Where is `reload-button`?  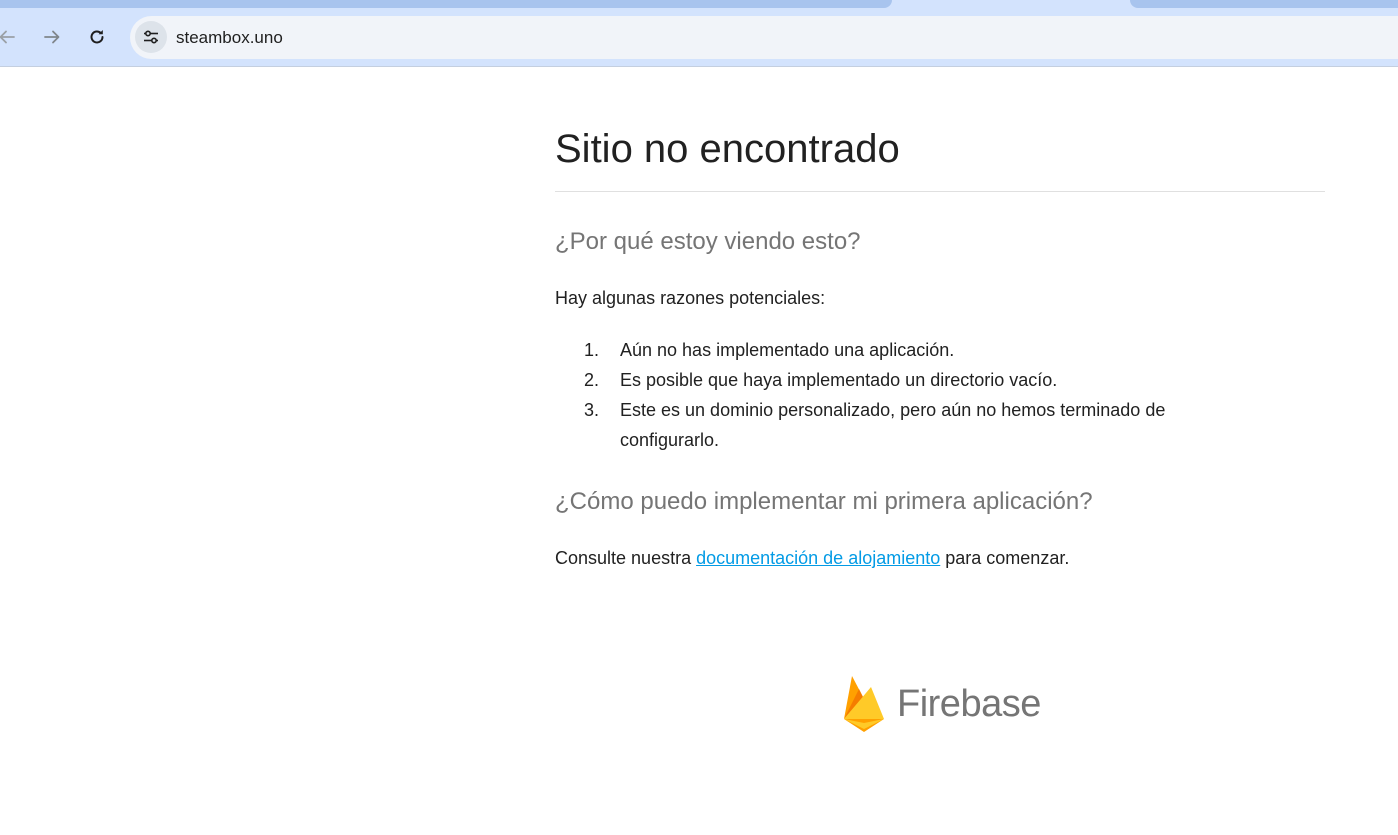
reload-button is located at coordinates (97, 37).